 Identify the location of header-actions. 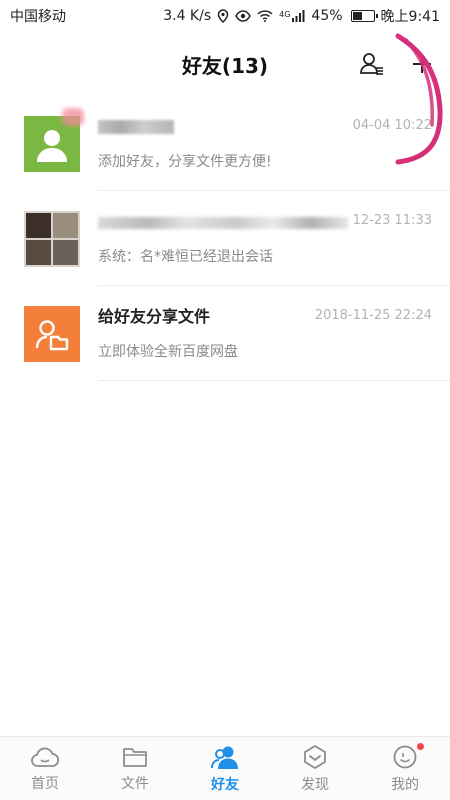
(397, 64).